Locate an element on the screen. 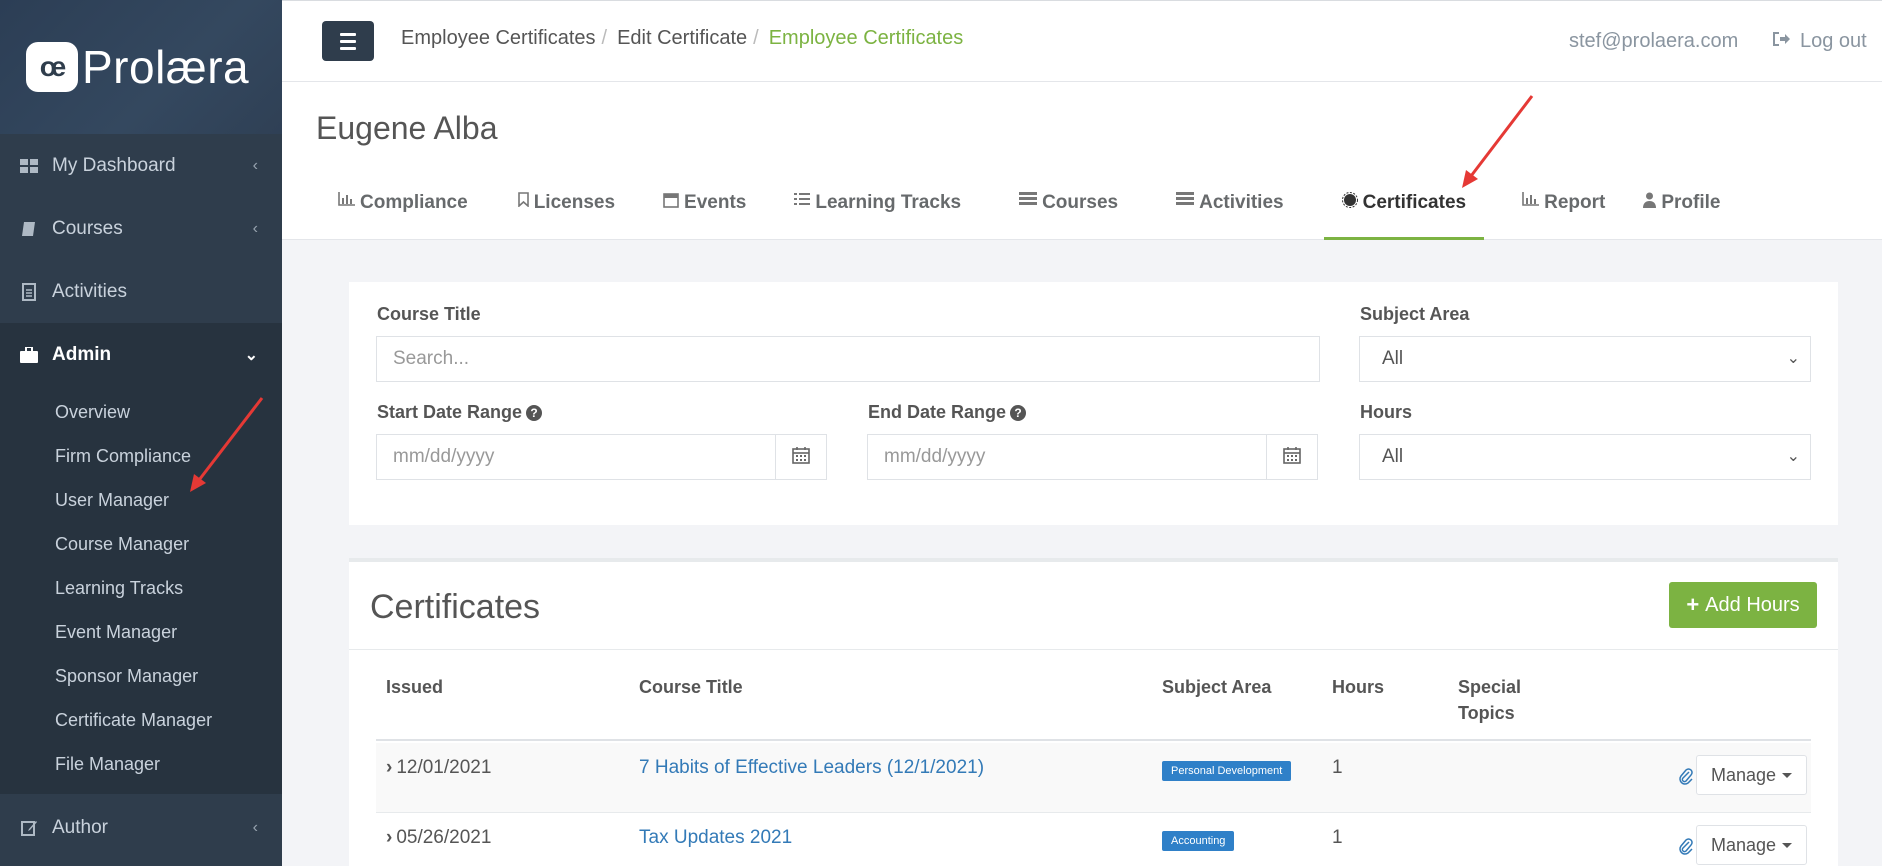  sidebar-subitem-file-manager: File Manager is located at coordinates (141, 764).